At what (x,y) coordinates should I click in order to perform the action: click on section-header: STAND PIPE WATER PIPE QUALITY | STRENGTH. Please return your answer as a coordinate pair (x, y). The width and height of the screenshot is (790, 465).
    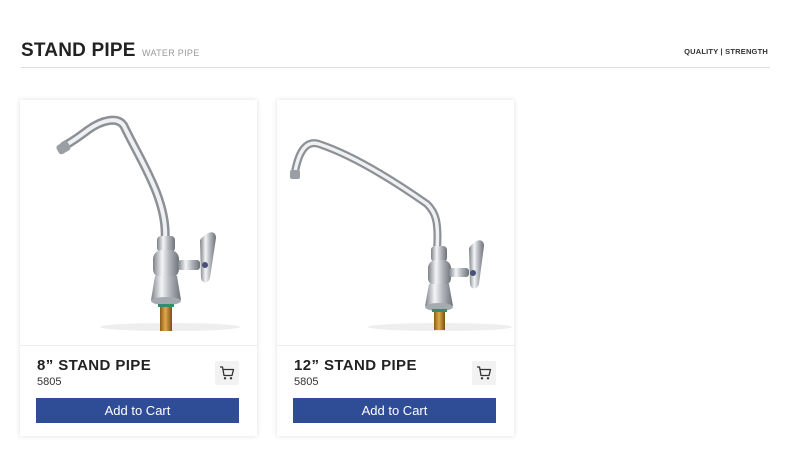
    Looking at the image, I should click on (395, 53).